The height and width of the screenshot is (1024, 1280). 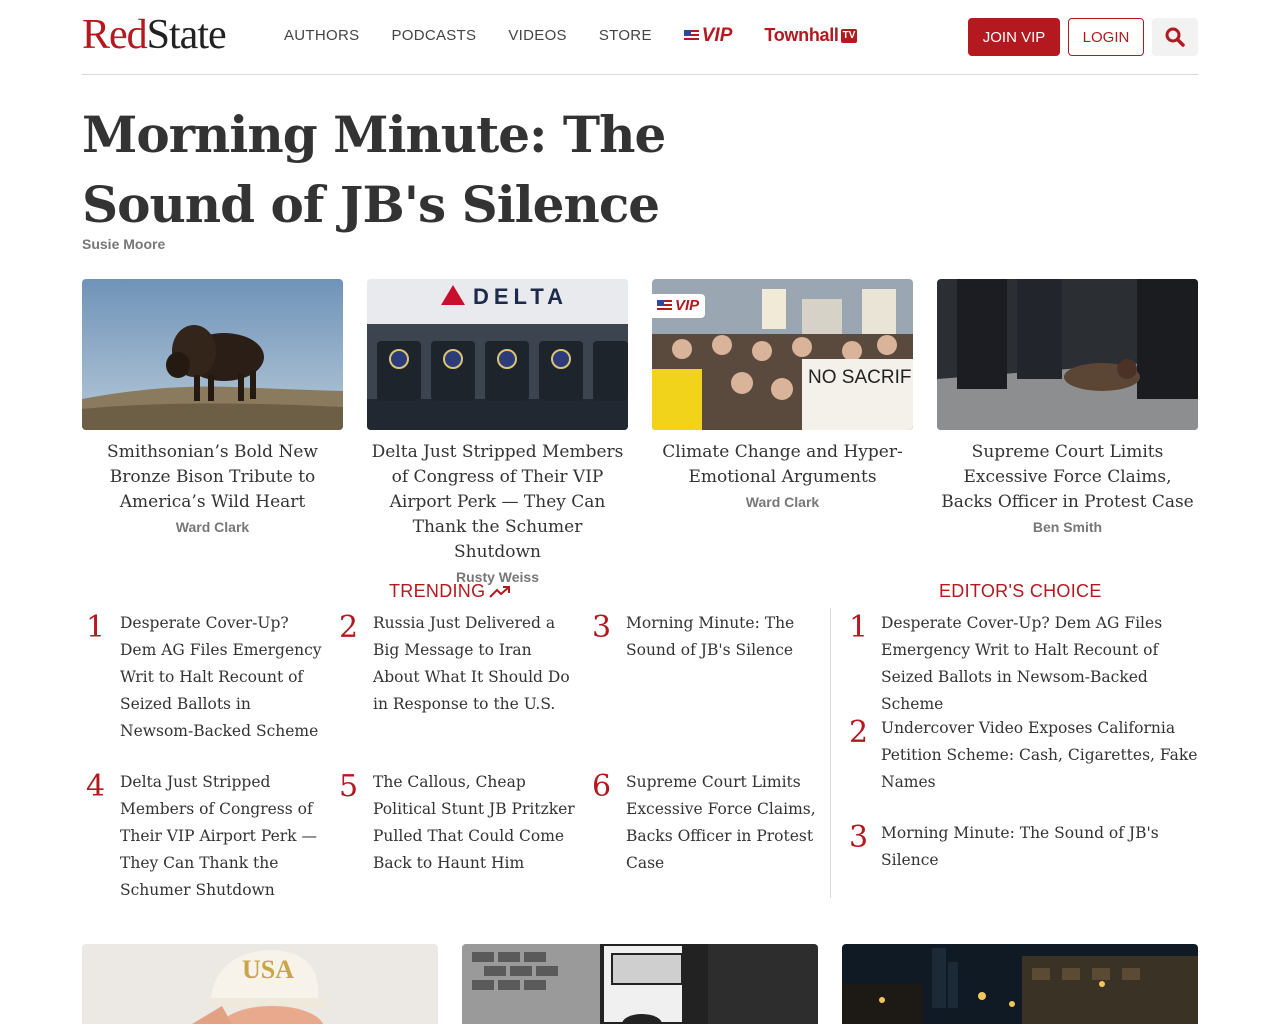 I want to click on bottom-card-image: USA, so click(x=260, y=984).